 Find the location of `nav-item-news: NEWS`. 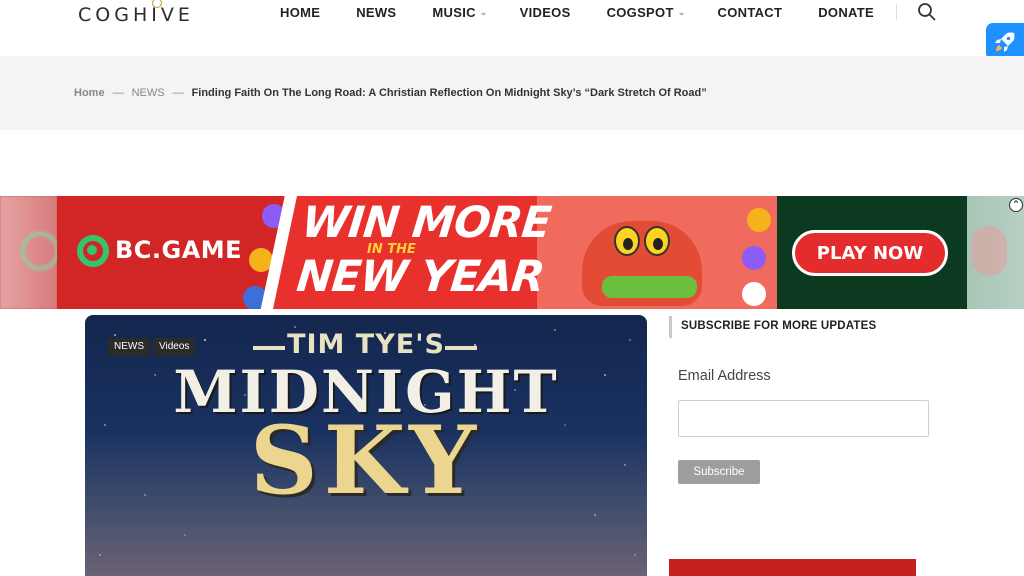

nav-item-news: NEWS is located at coordinates (376, 12).